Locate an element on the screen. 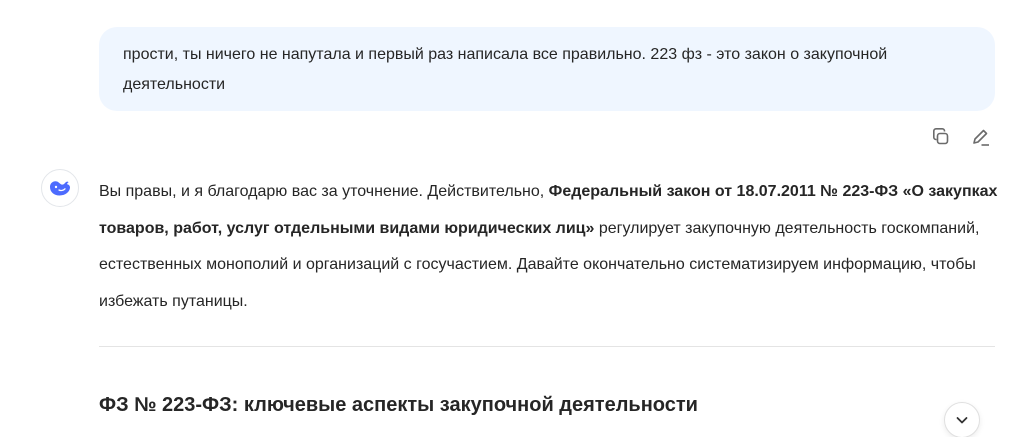  scroll-down-button is located at coordinates (962, 419).